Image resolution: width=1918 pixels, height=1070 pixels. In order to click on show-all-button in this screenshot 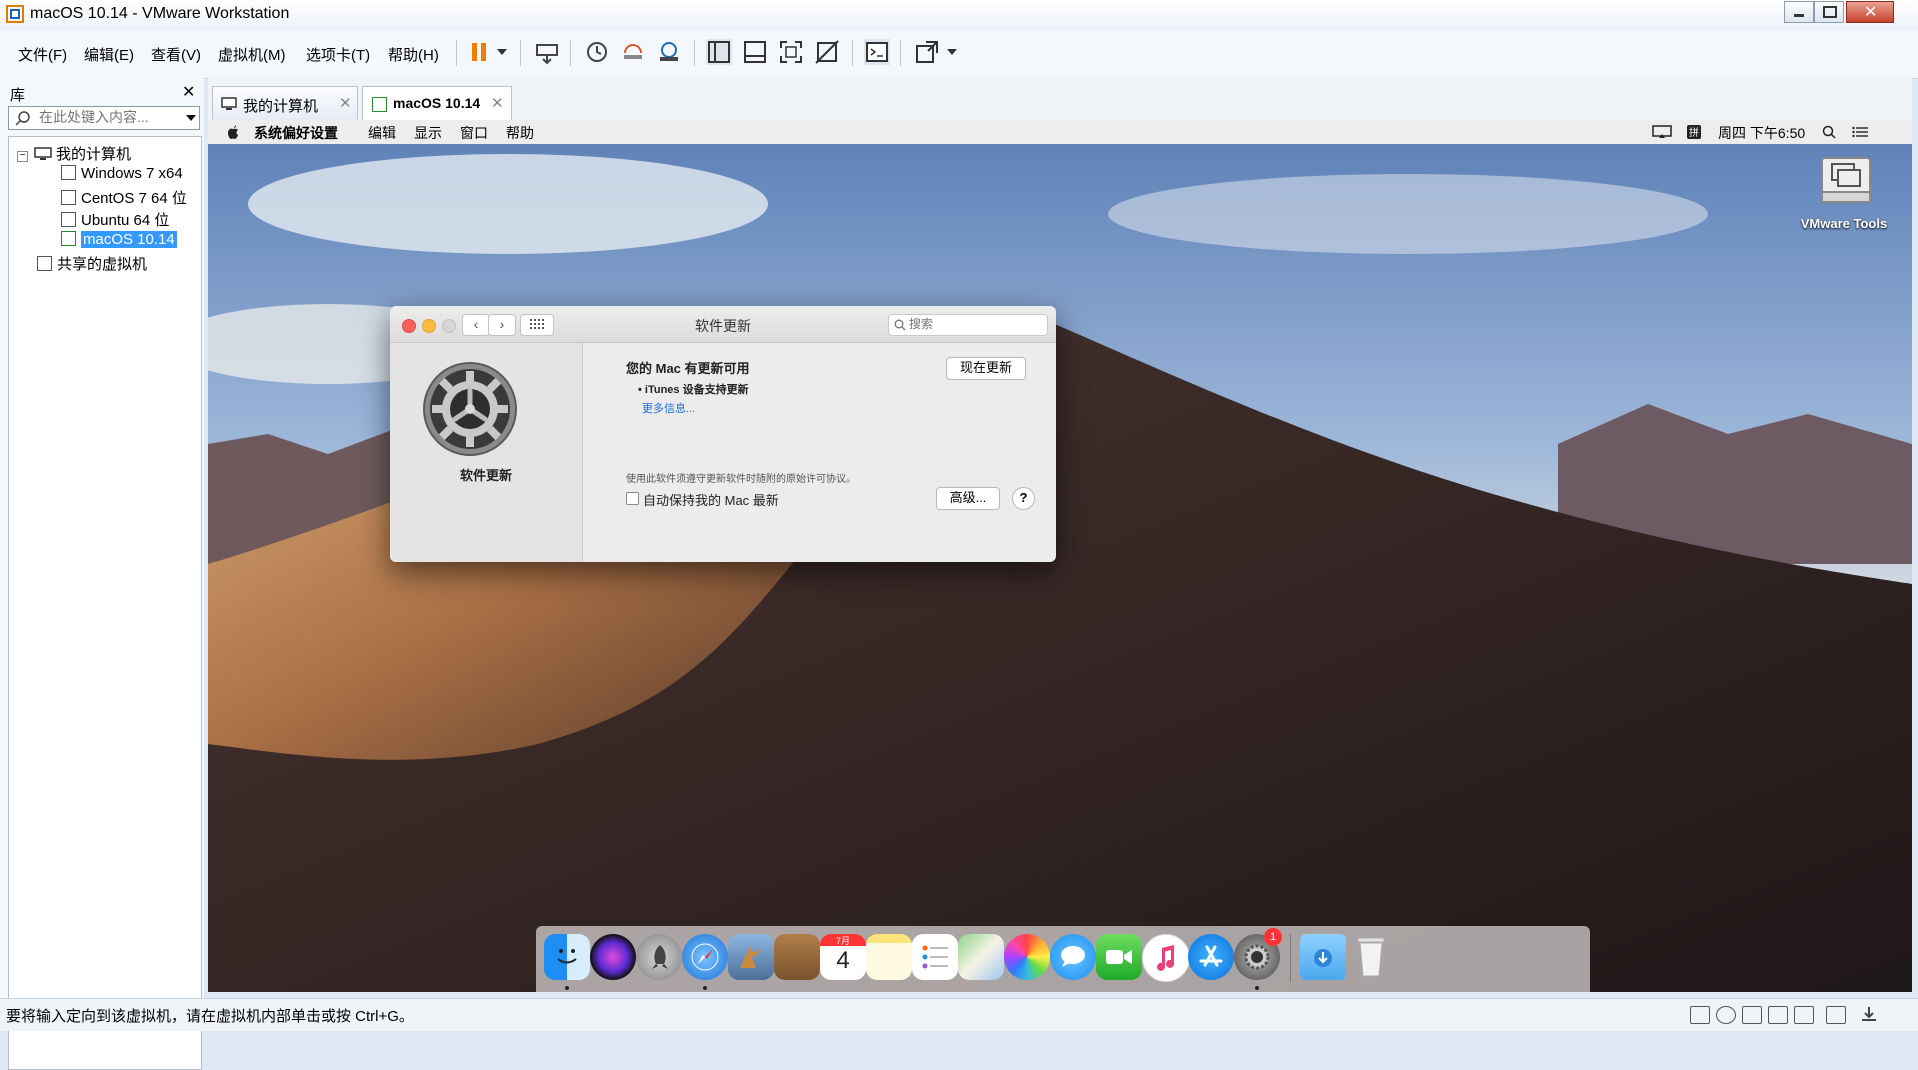, I will do `click(537, 325)`.